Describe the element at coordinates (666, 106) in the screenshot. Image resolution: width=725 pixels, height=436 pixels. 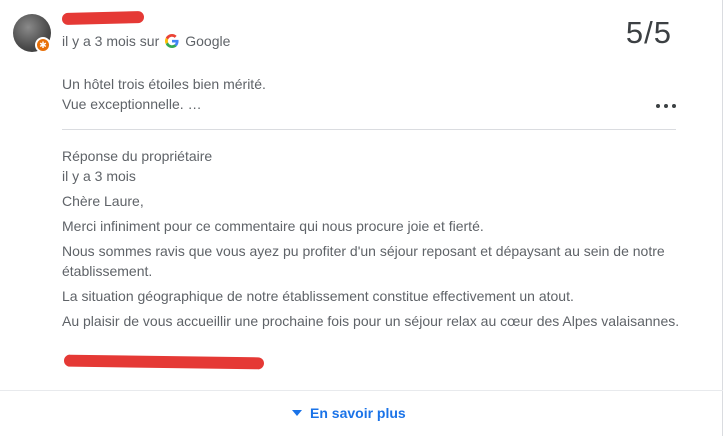
I see `more-horiz-icon` at that location.